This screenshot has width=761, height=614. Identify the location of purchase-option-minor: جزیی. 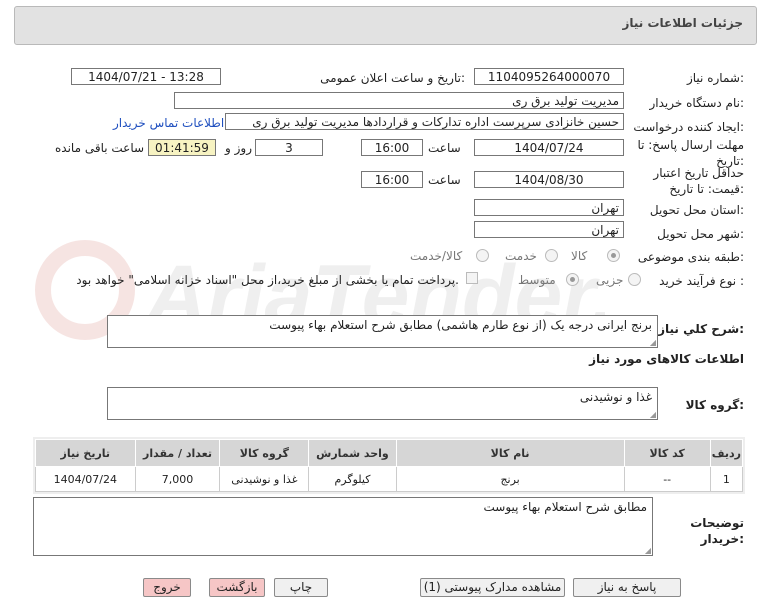
(610, 280).